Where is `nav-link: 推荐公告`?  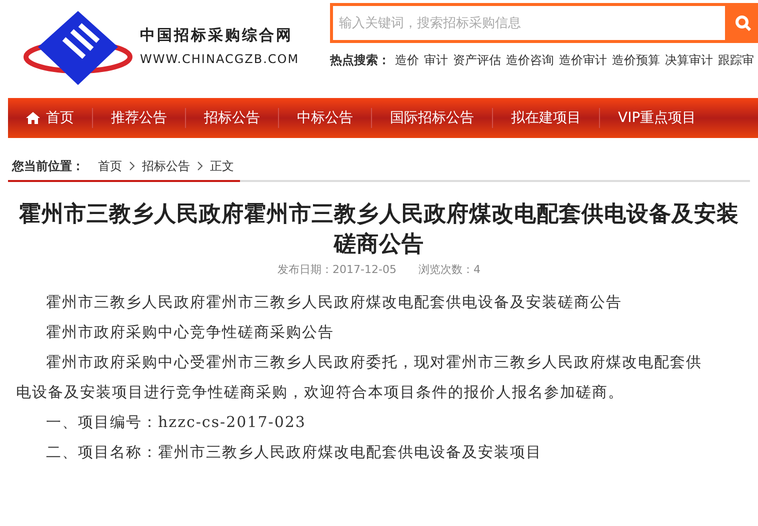 nav-link: 推荐公告 is located at coordinates (139, 118).